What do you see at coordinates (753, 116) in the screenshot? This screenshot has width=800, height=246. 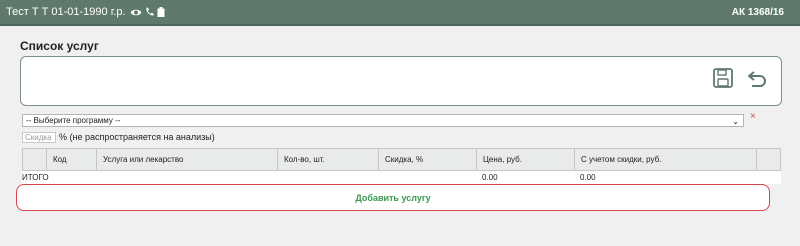 I see `program-clear-button: ×` at bounding box center [753, 116].